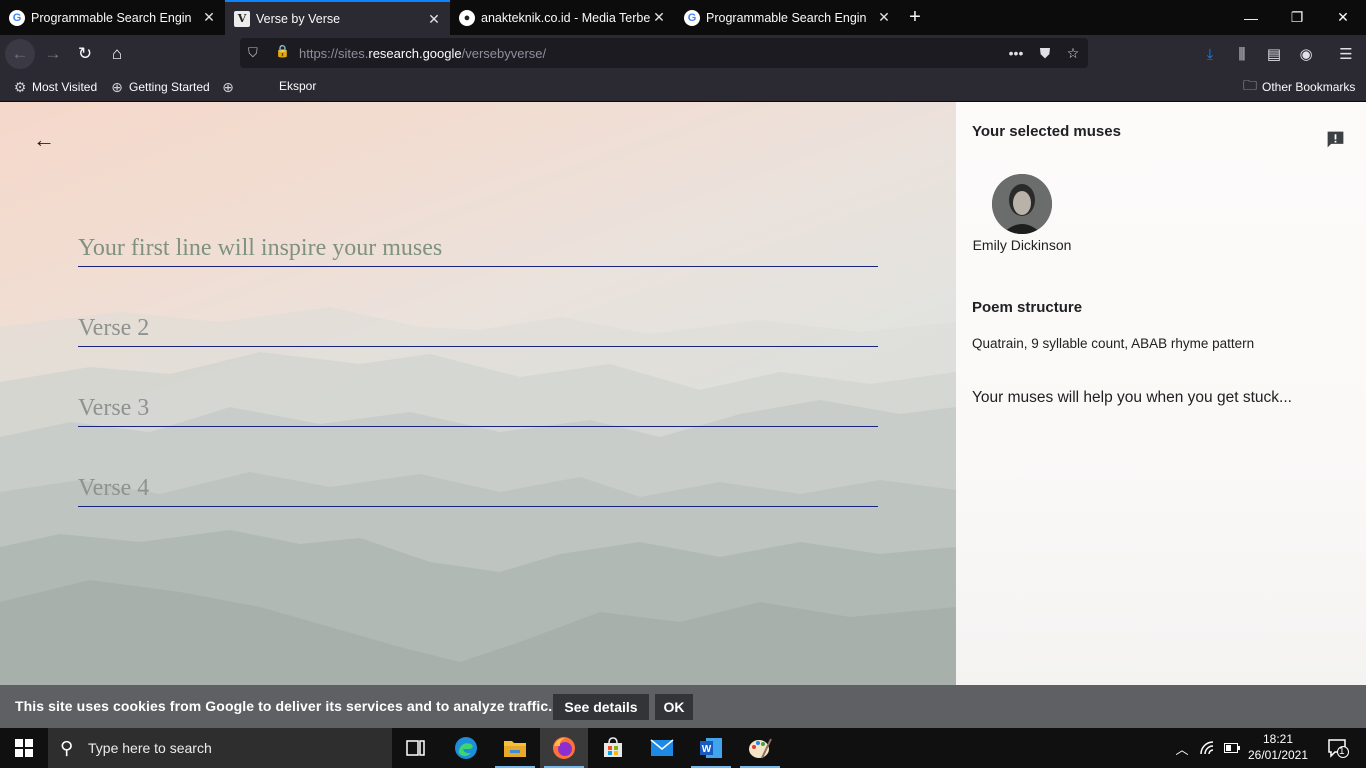  What do you see at coordinates (478, 487) in the screenshot?
I see `verse-input-4: Verse 4` at bounding box center [478, 487].